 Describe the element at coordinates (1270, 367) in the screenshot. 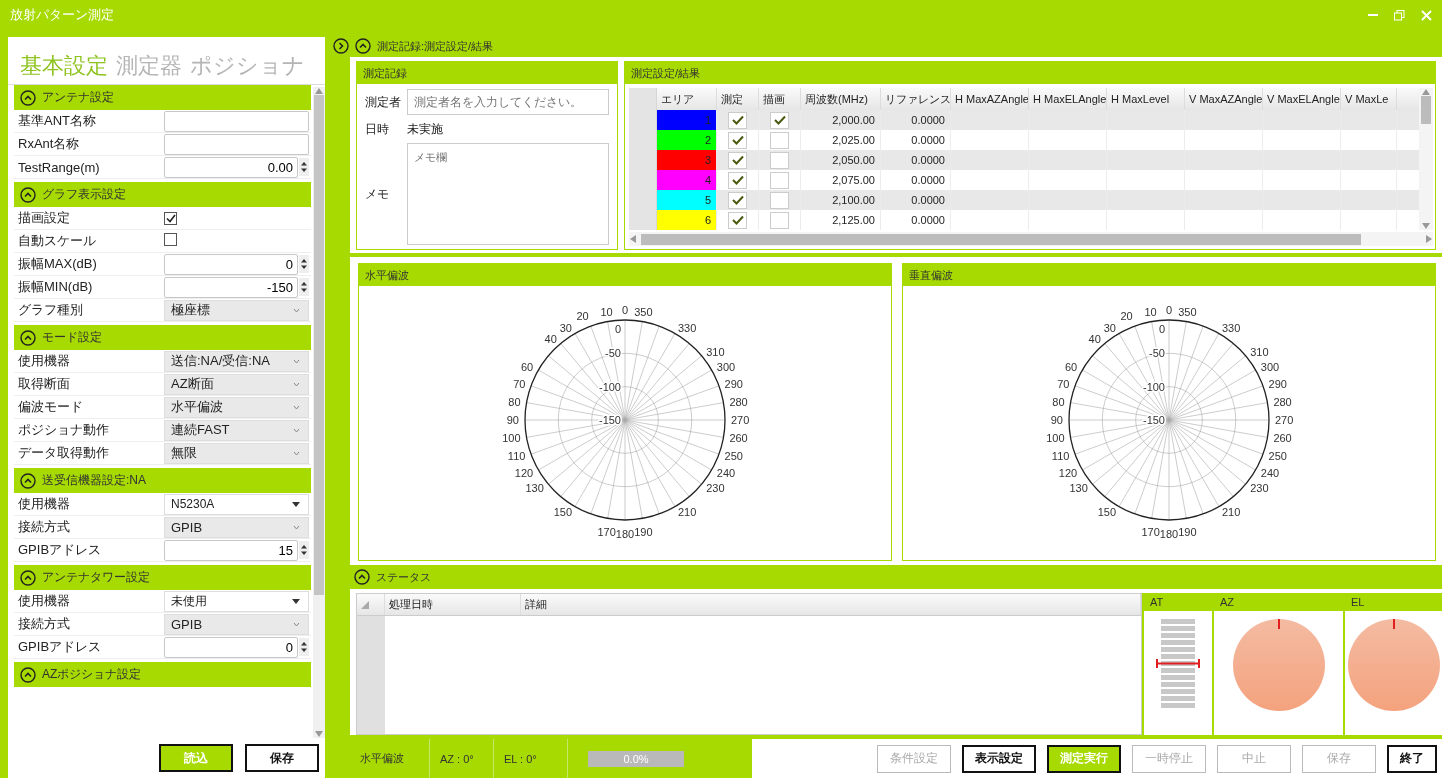

I see `angle-label: 300` at that location.